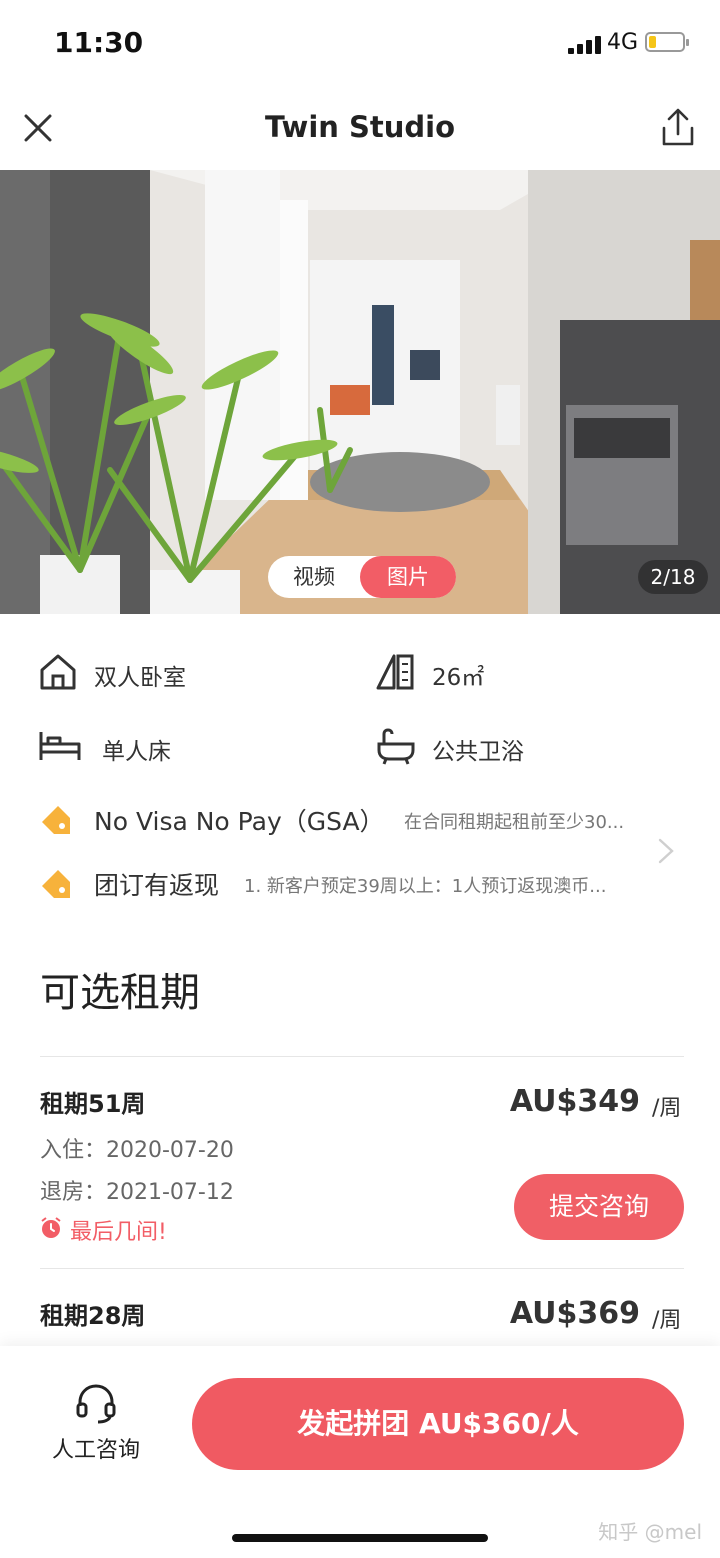 Image resolution: width=720 pixels, height=1558 pixels. Describe the element at coordinates (652, 42) in the screenshot. I see `battery-level` at that location.